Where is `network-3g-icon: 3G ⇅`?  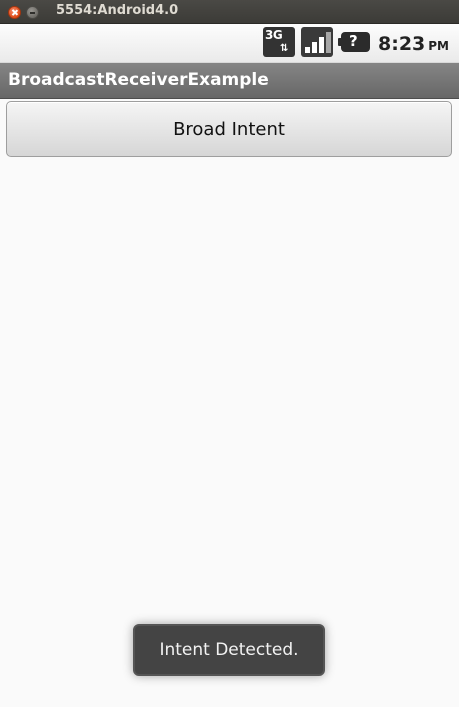 network-3g-icon: 3G ⇅ is located at coordinates (279, 42).